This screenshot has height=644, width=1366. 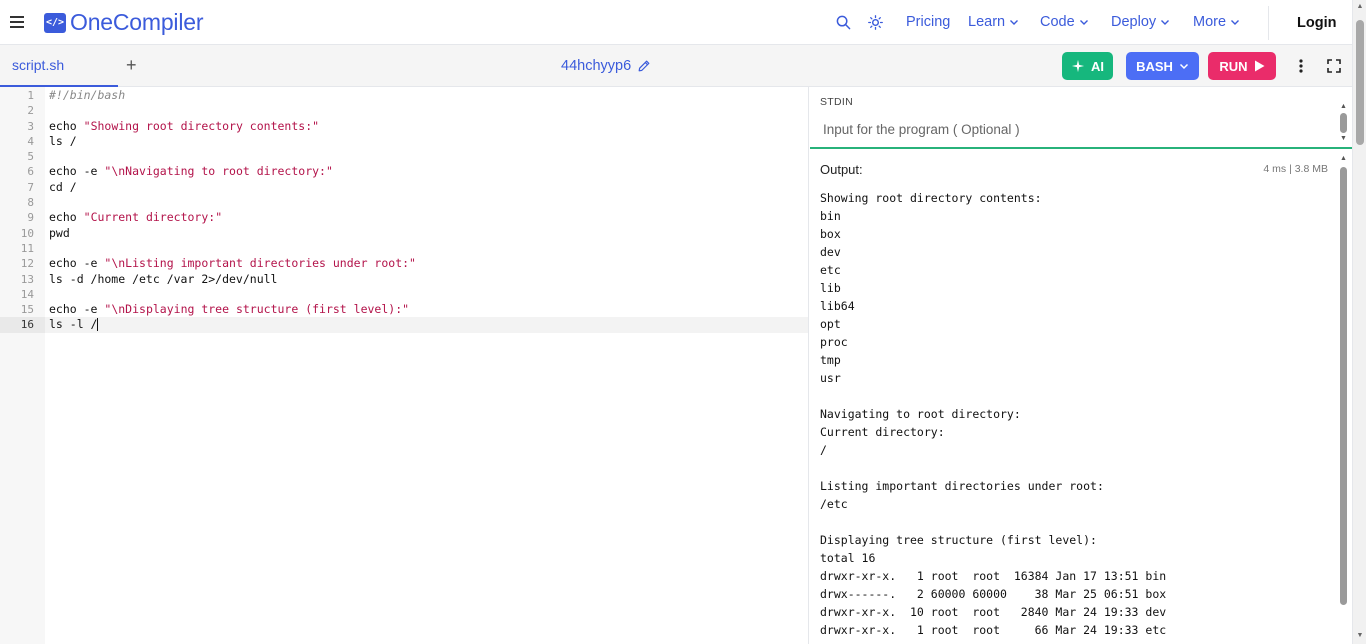 I want to click on stdin-scrollbar: ▲ ▼, so click(x=1343, y=124).